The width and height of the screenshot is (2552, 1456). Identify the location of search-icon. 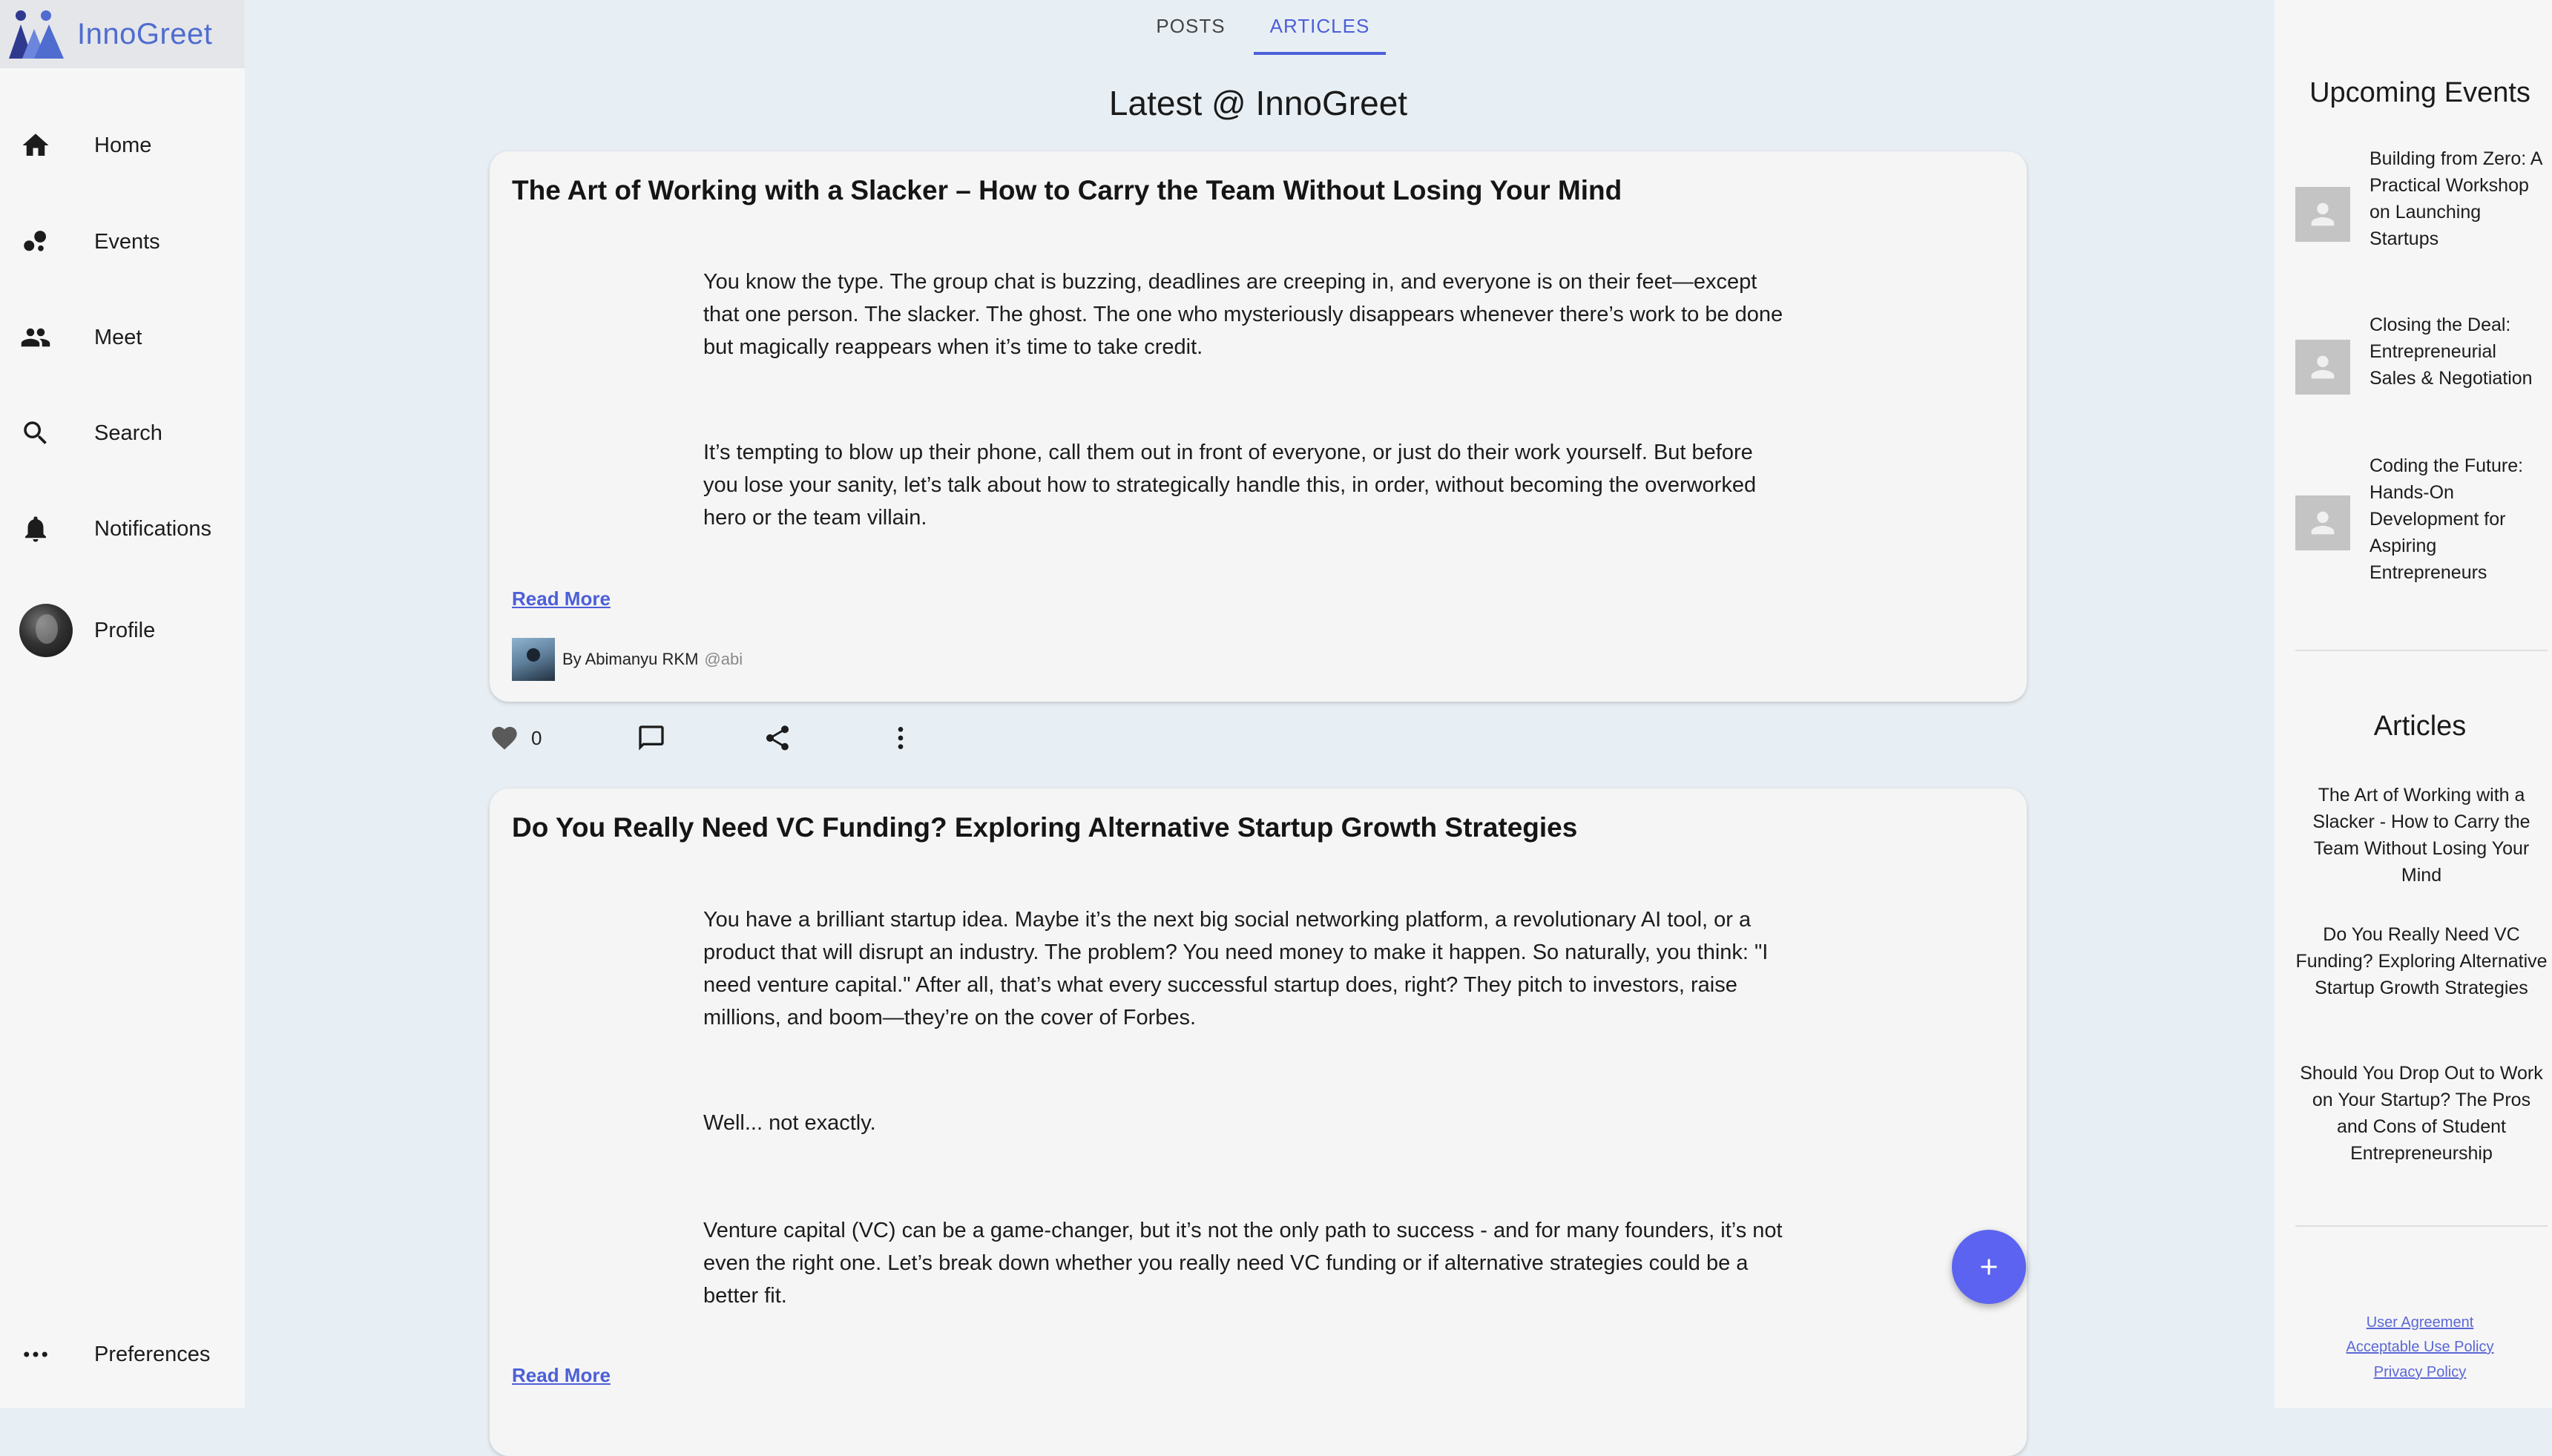
(35, 433).